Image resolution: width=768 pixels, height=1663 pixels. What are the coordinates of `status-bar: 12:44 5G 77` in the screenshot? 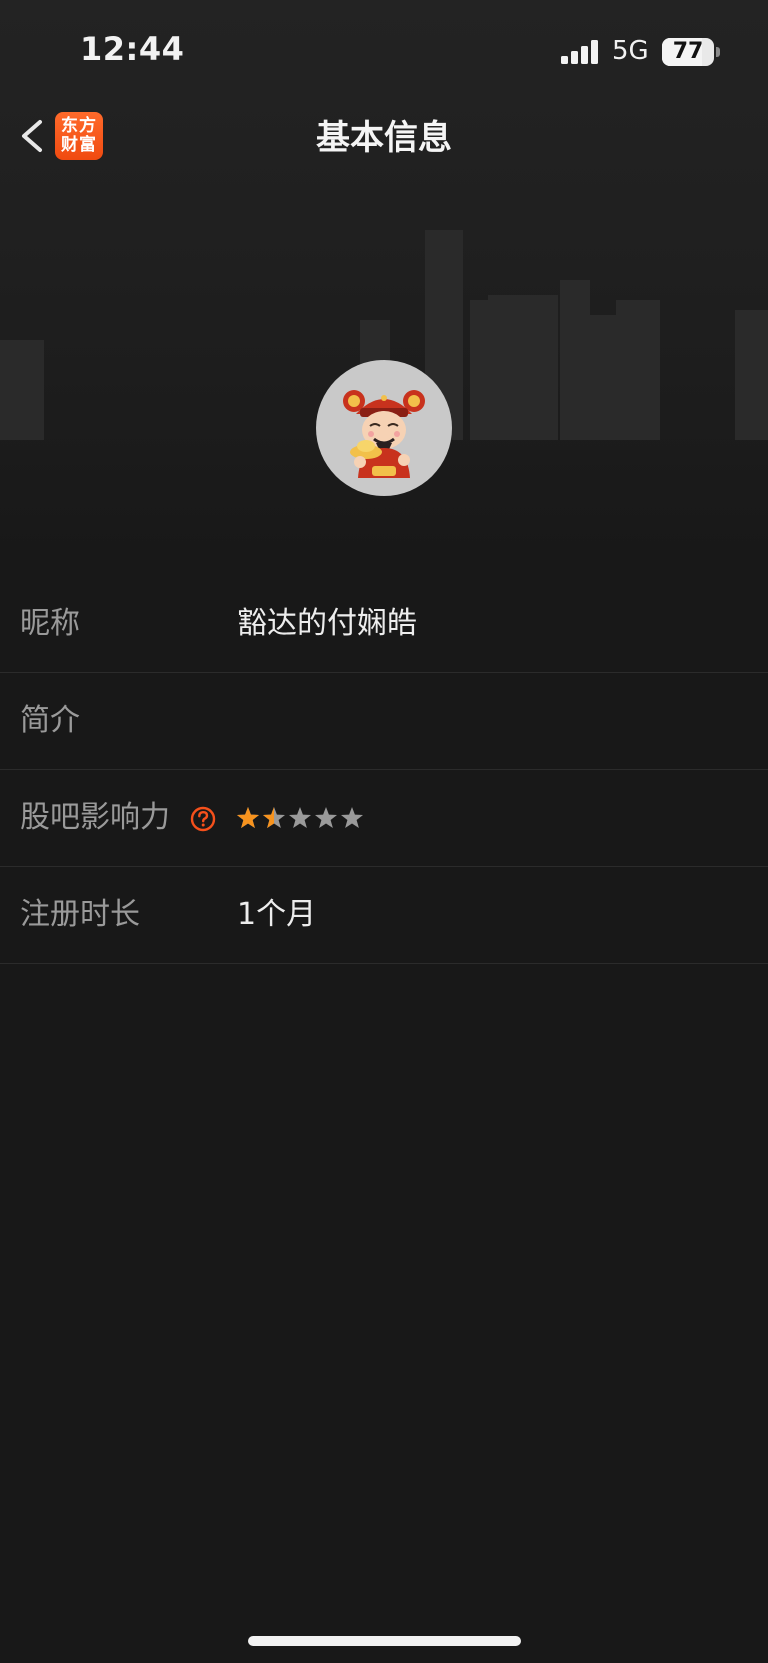 It's located at (384, 50).